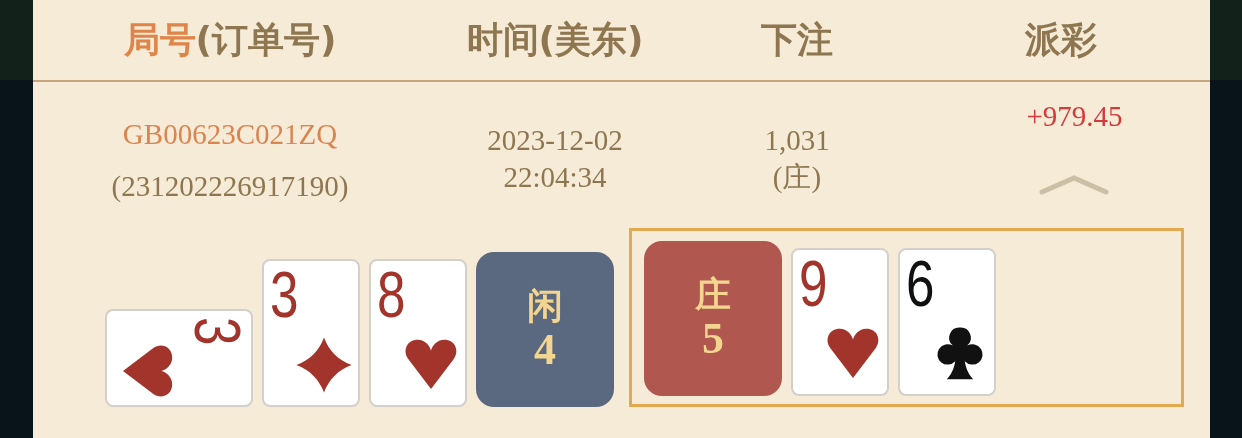  Describe the element at coordinates (797, 40) in the screenshot. I see `column-header: 下注` at that location.